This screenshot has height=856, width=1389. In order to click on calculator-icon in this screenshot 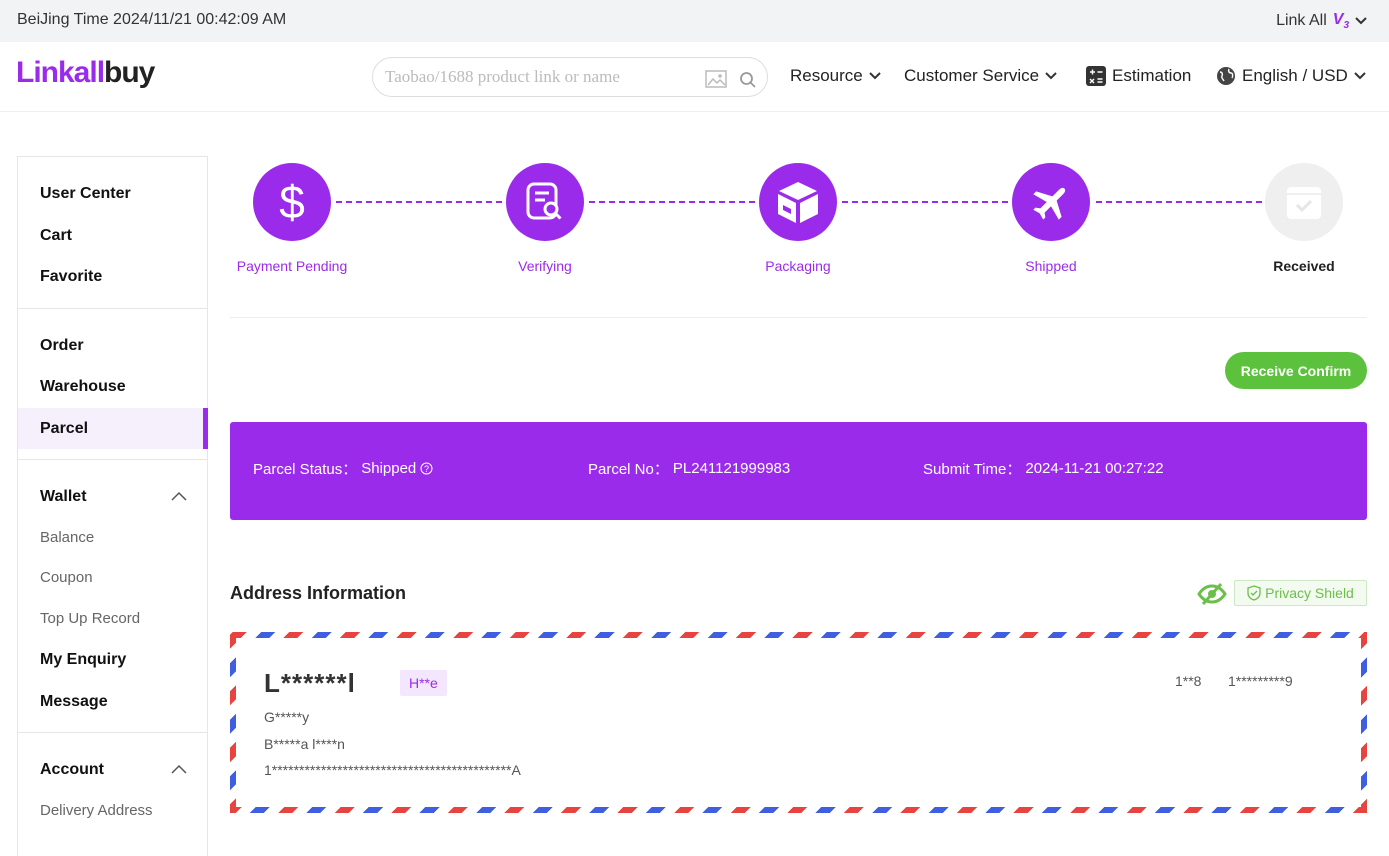, I will do `click(1096, 76)`.